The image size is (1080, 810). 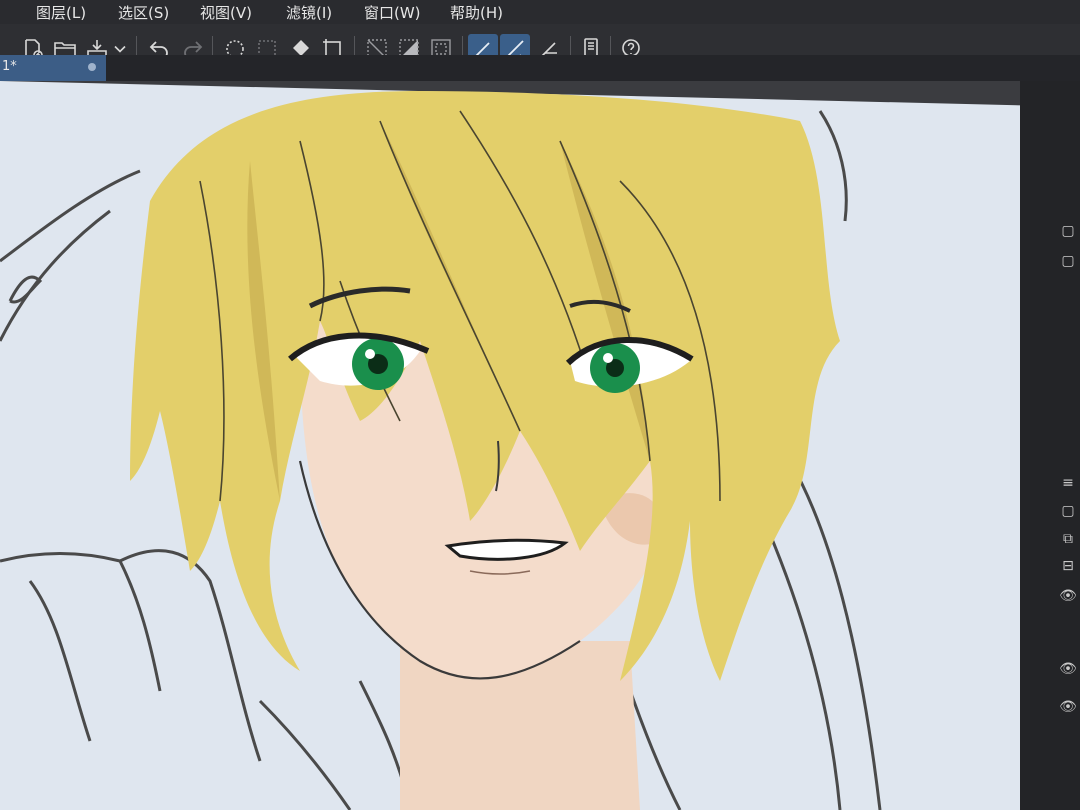 What do you see at coordinates (226, 12) in the screenshot?
I see `menu-view: 视图(V)` at bounding box center [226, 12].